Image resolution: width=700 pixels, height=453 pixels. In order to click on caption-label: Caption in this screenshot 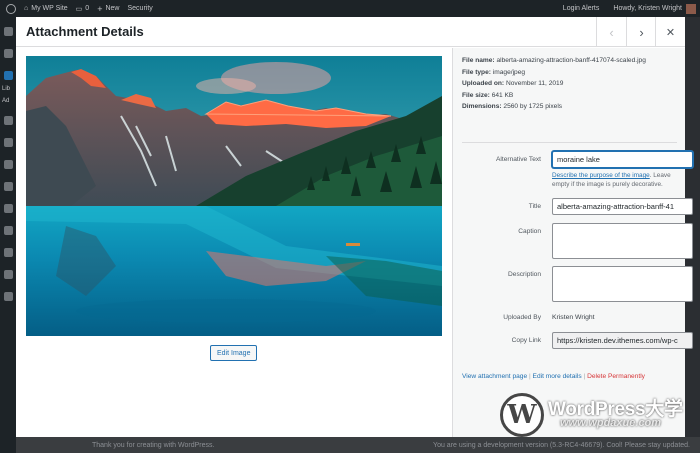, I will do `click(529, 231)`.